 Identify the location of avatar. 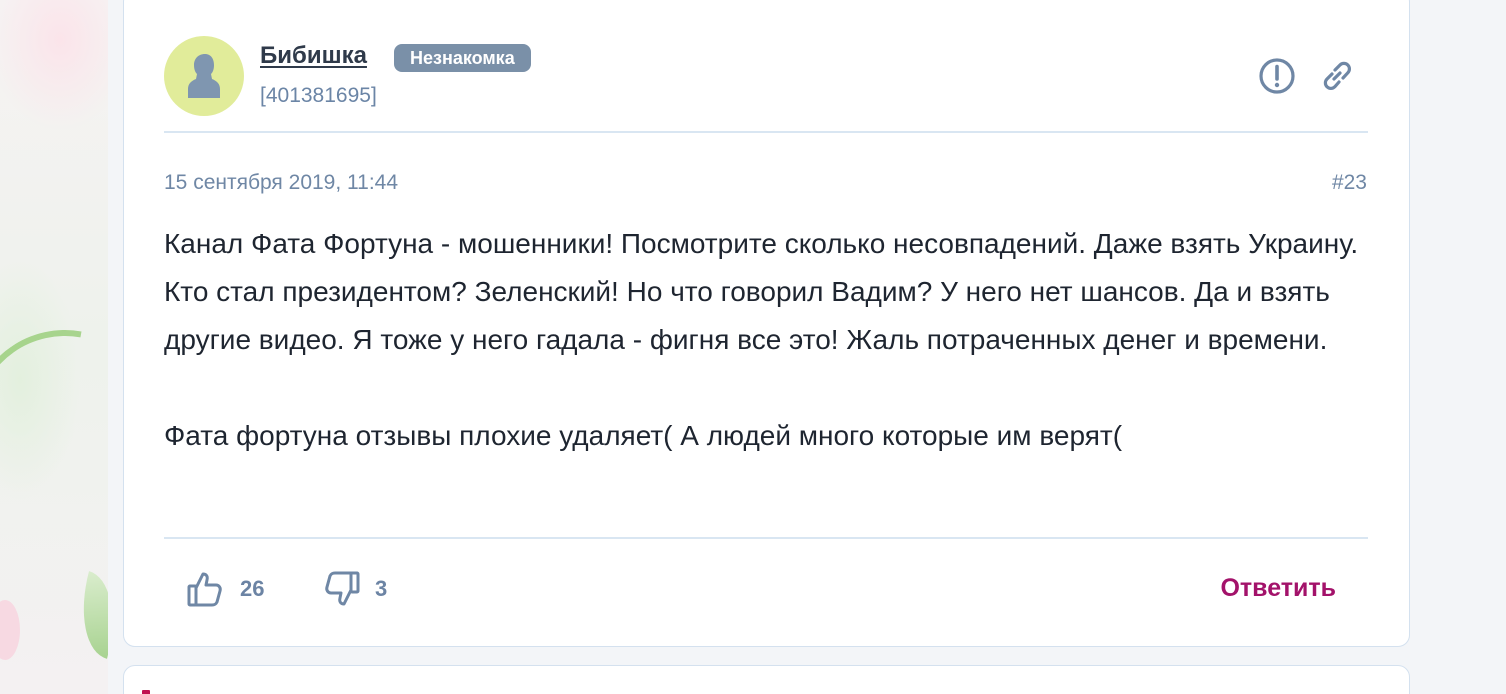
(204, 76).